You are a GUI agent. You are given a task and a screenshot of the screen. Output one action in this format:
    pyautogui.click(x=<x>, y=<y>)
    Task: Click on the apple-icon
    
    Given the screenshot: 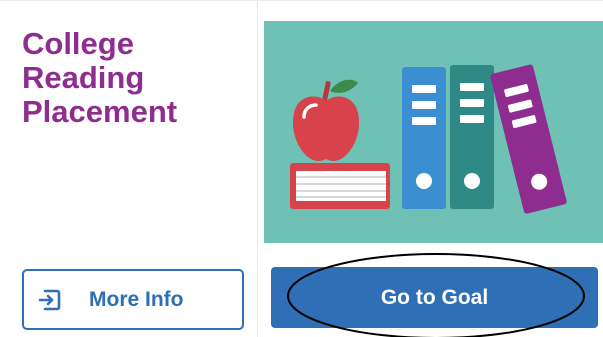 What is the action you would take?
    pyautogui.click(x=326, y=120)
    